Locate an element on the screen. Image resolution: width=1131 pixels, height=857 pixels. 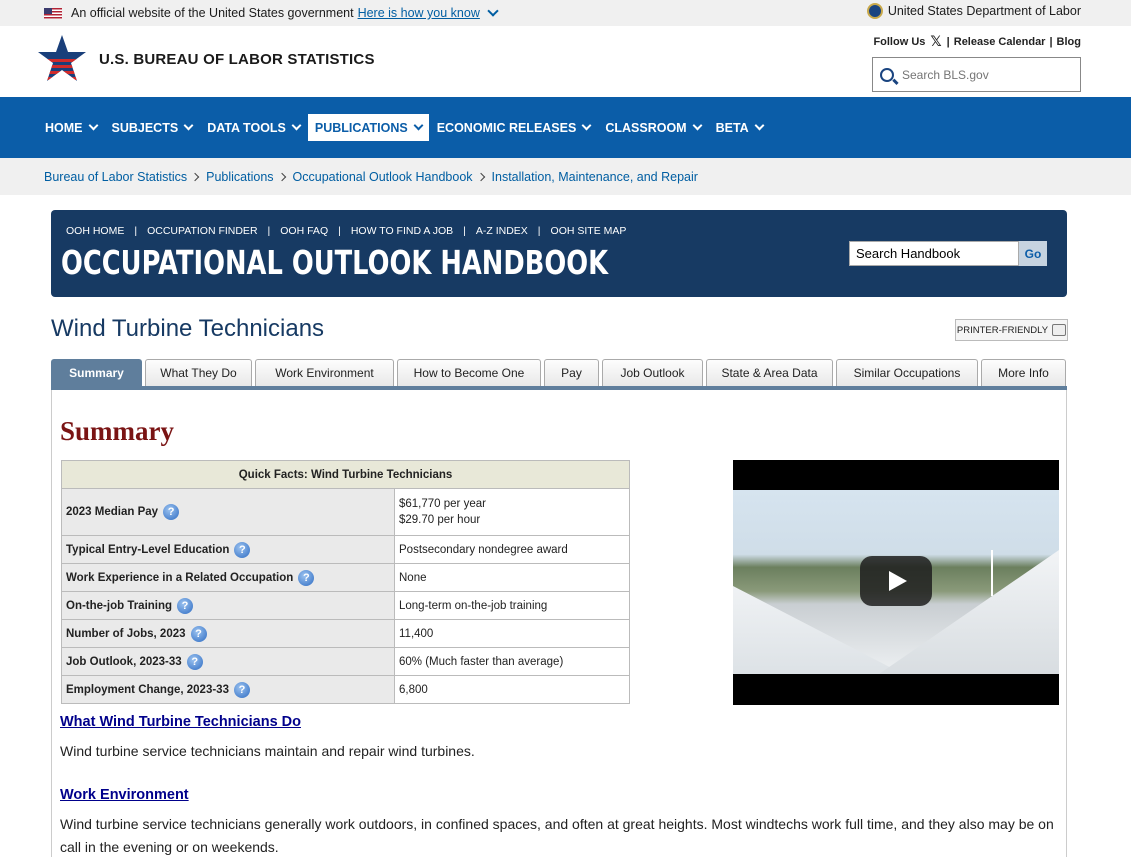
dol-link: United States Department of Labor is located at coordinates (973, 11).